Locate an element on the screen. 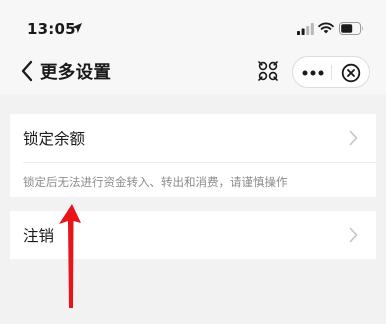 The width and height of the screenshot is (386, 324). row-divider is located at coordinates (199, 162).